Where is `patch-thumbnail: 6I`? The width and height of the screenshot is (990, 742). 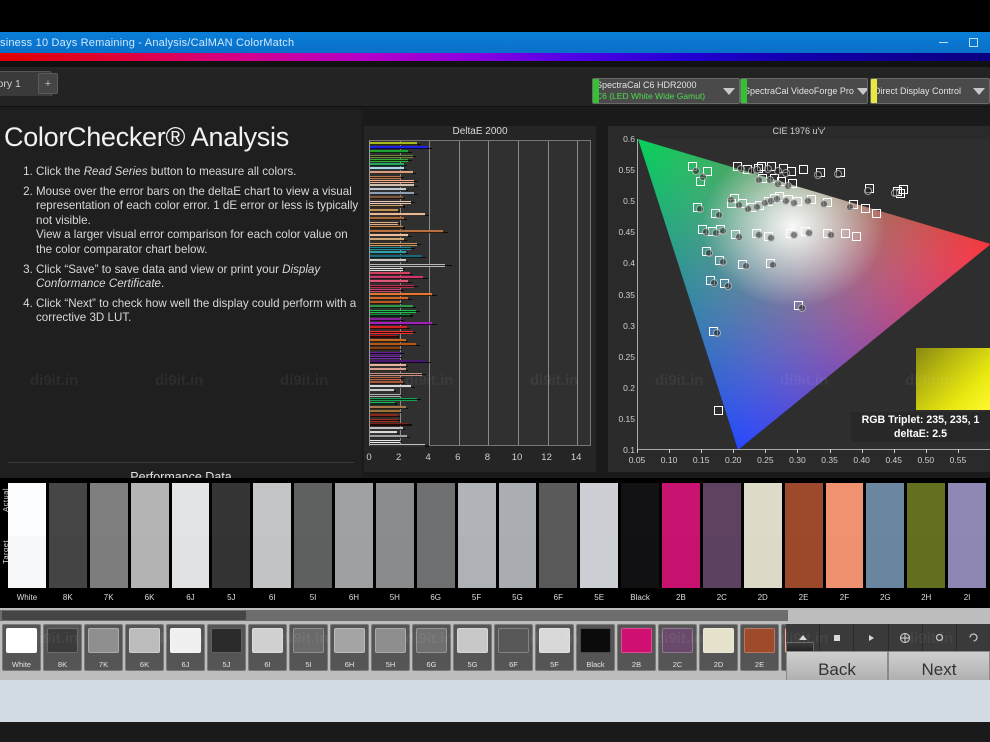
patch-thumbnail: 6I is located at coordinates (267, 647).